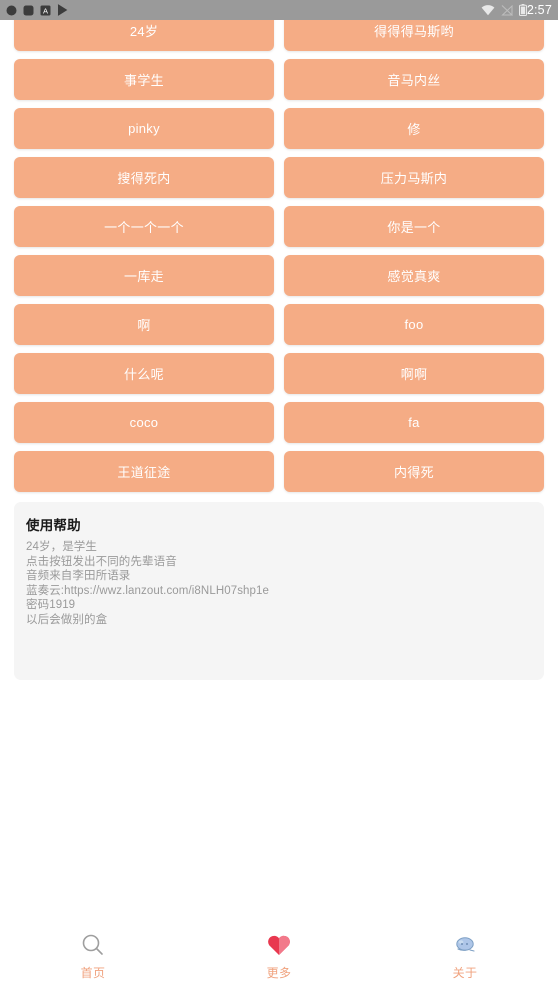 This screenshot has height=992, width=558. What do you see at coordinates (539, 10) in the screenshot?
I see `status-bar-clock: 2:57` at bounding box center [539, 10].